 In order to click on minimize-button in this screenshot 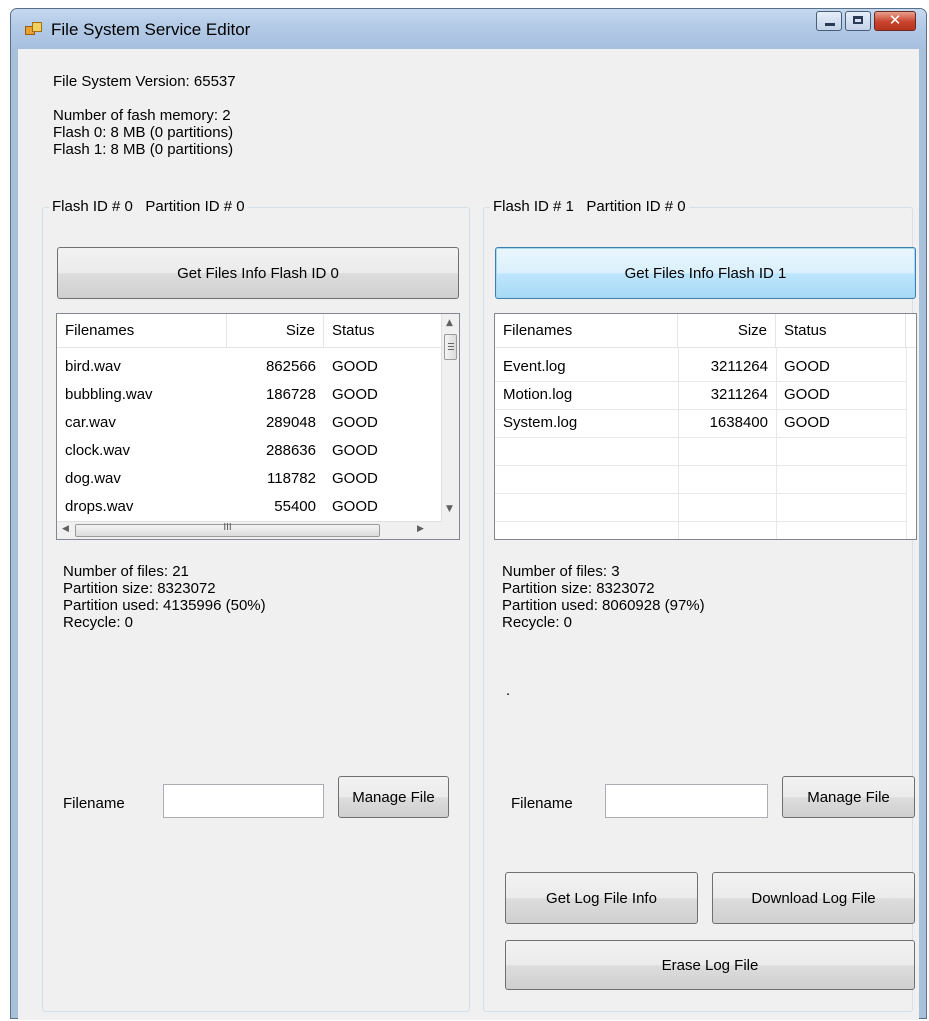, I will do `click(829, 21)`.